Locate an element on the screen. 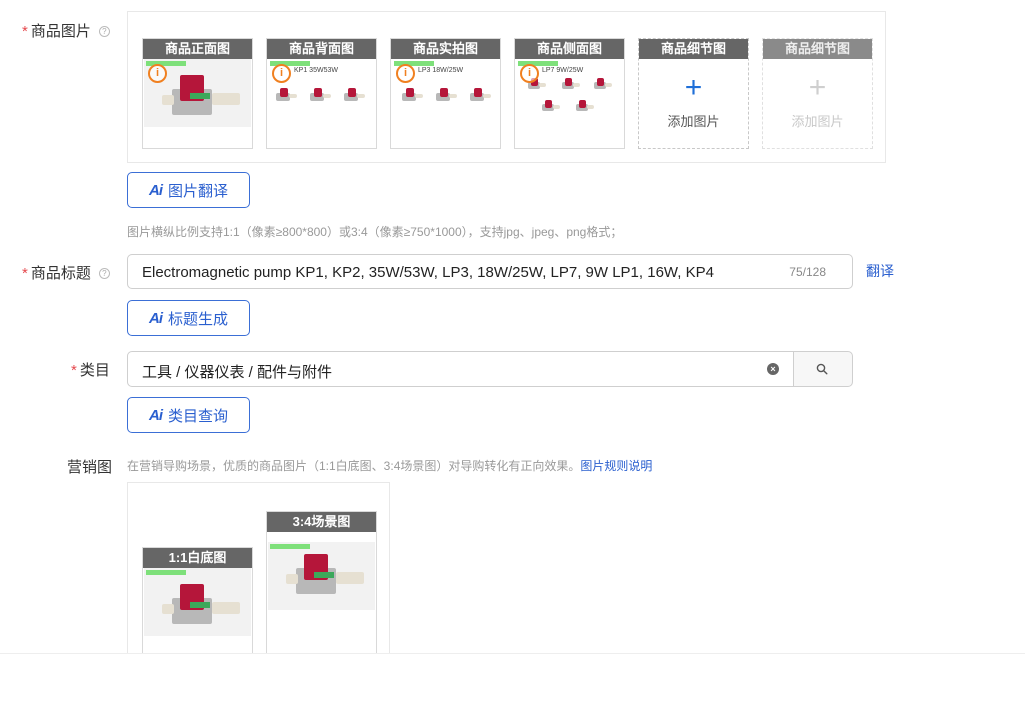  add-detail-image-button: 商品细节图 + 添加图片 is located at coordinates (693, 93).